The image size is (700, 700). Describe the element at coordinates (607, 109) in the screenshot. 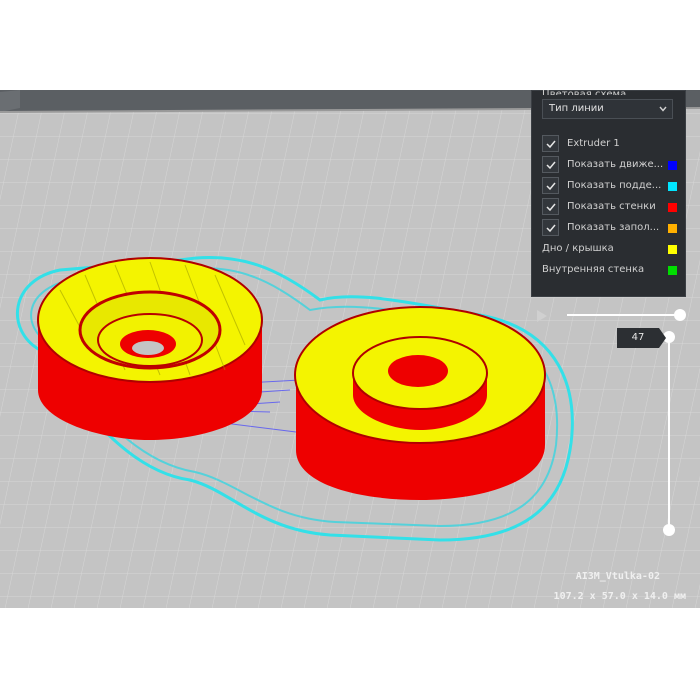

I see `color-scheme-dropdown: Тип линии` at that location.